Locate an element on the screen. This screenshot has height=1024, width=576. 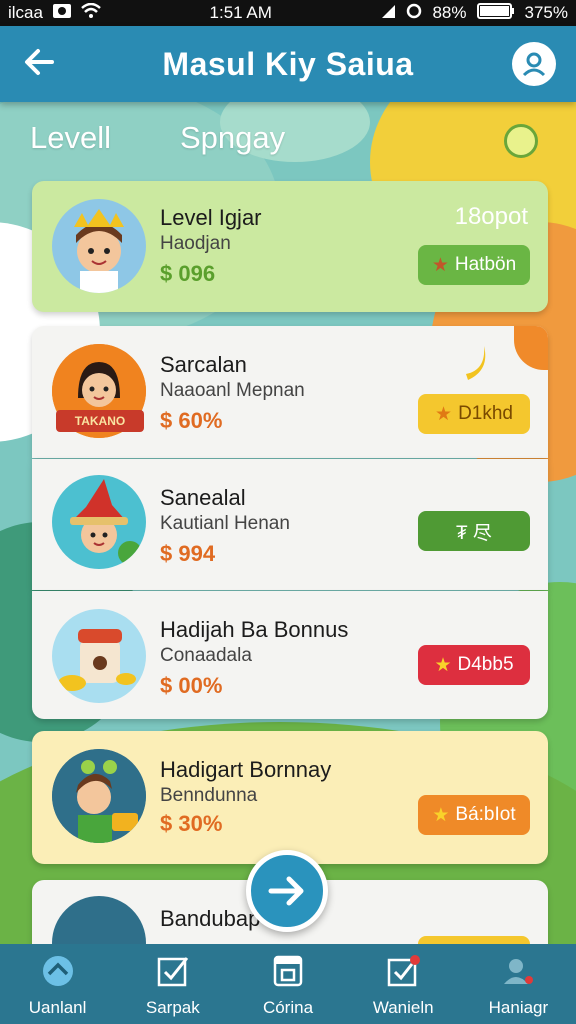
wifi-icon is located at coordinates (91, 13).